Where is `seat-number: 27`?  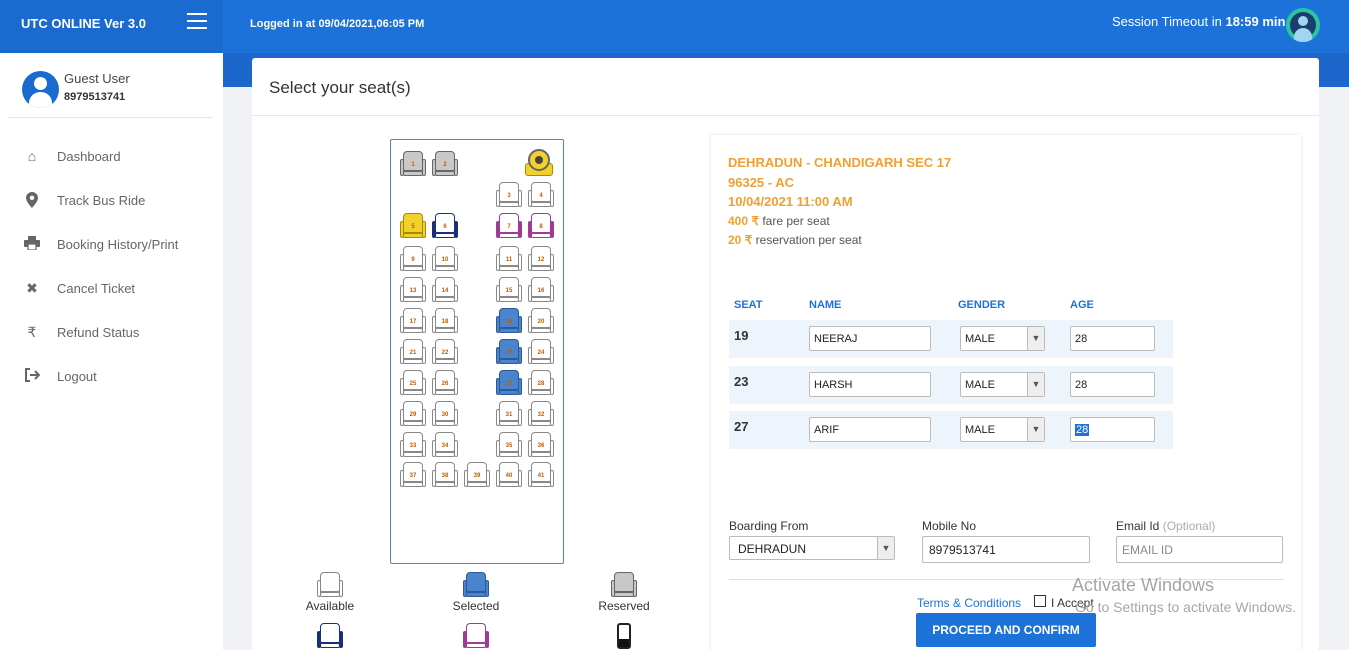 seat-number: 27 is located at coordinates (509, 384).